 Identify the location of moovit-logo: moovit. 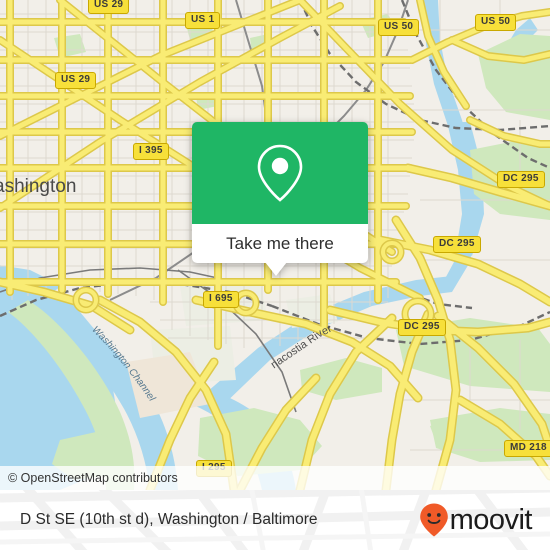
(476, 520).